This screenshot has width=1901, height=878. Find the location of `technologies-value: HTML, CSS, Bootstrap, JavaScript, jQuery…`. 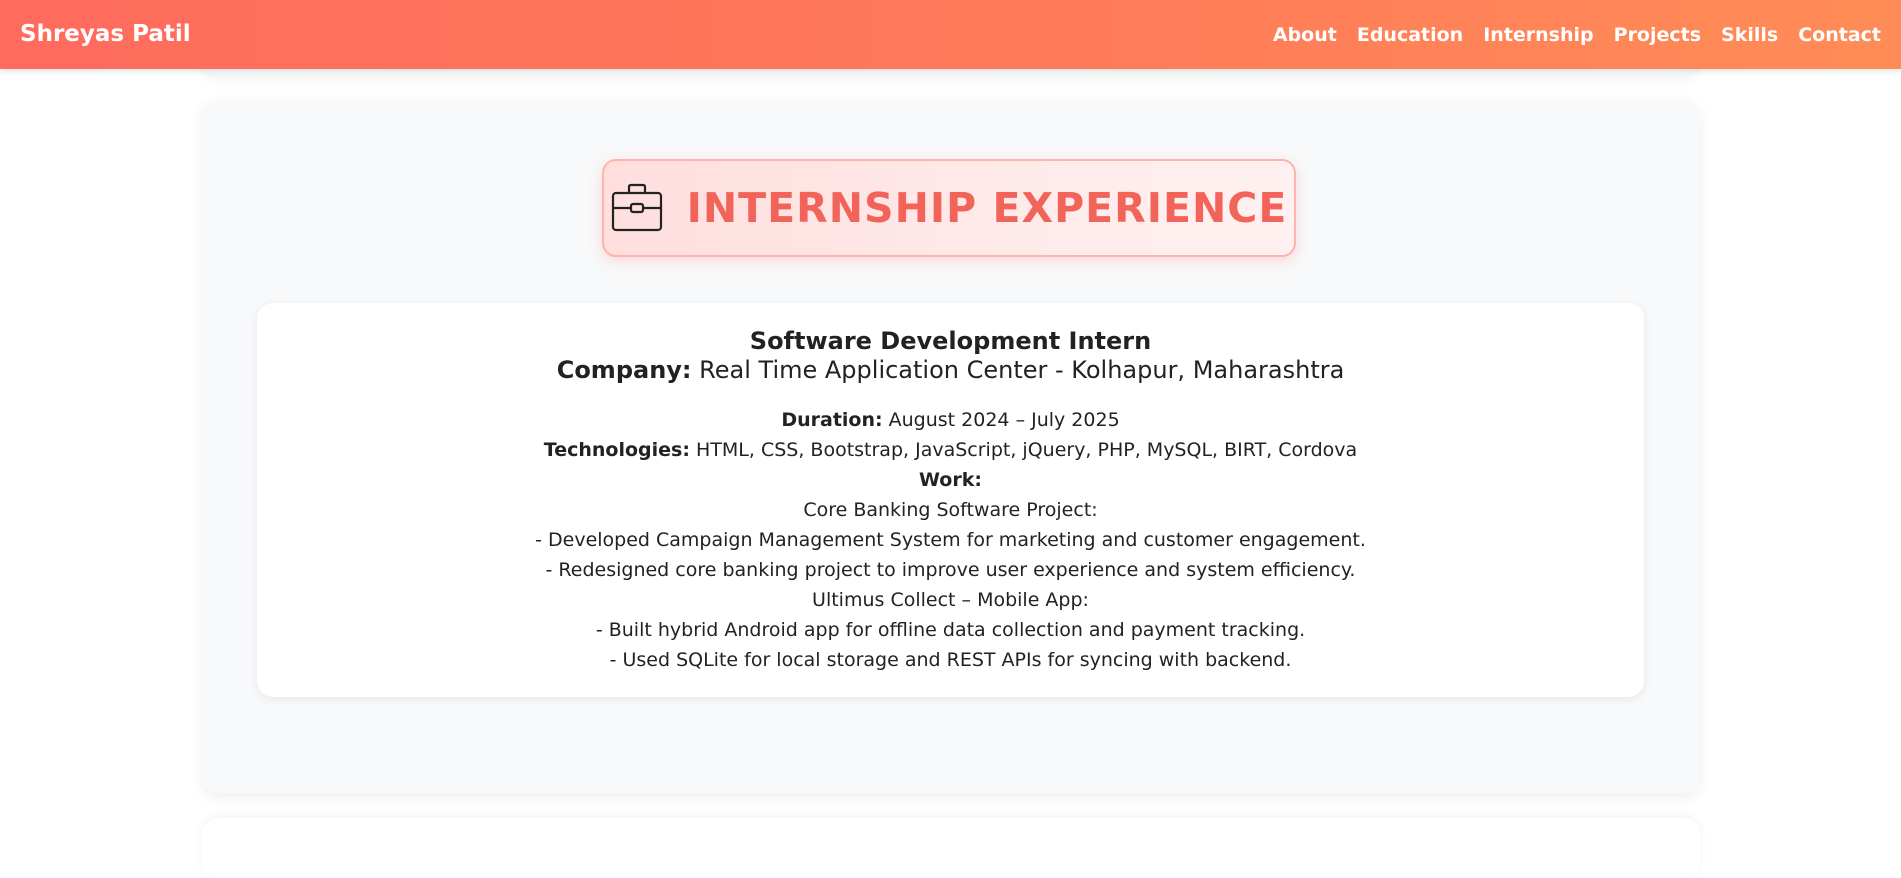

technologies-value: HTML, CSS, Bootstrap, JavaScript, jQuery… is located at coordinates (1027, 450).